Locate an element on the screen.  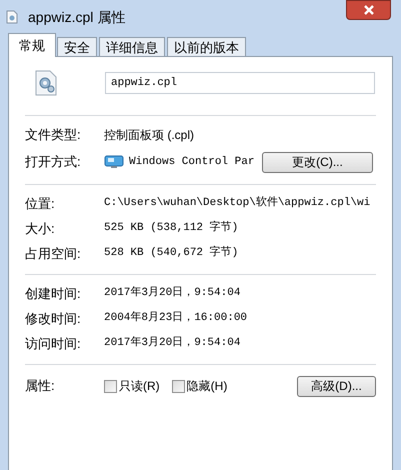
close-button is located at coordinates (368, 10).